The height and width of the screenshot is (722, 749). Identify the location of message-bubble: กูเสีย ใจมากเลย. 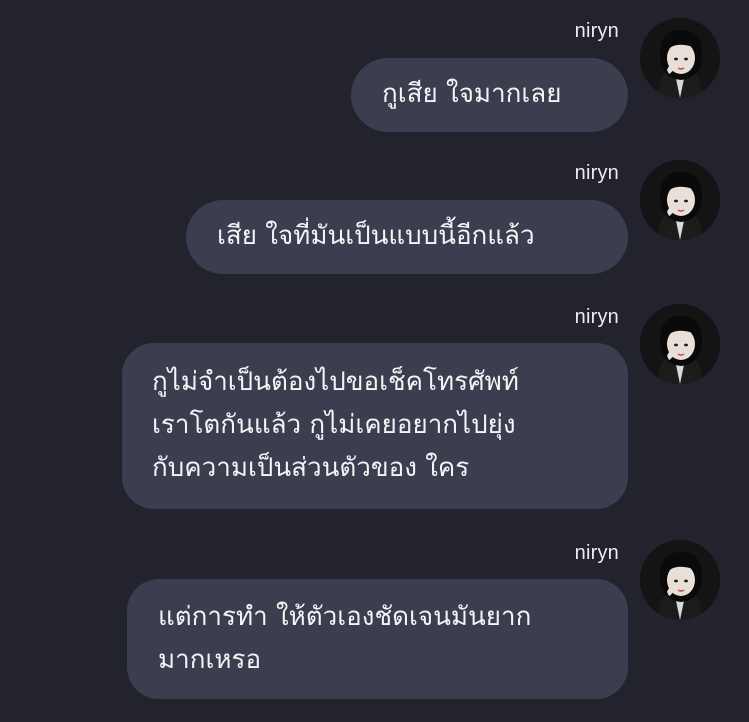
(489, 95).